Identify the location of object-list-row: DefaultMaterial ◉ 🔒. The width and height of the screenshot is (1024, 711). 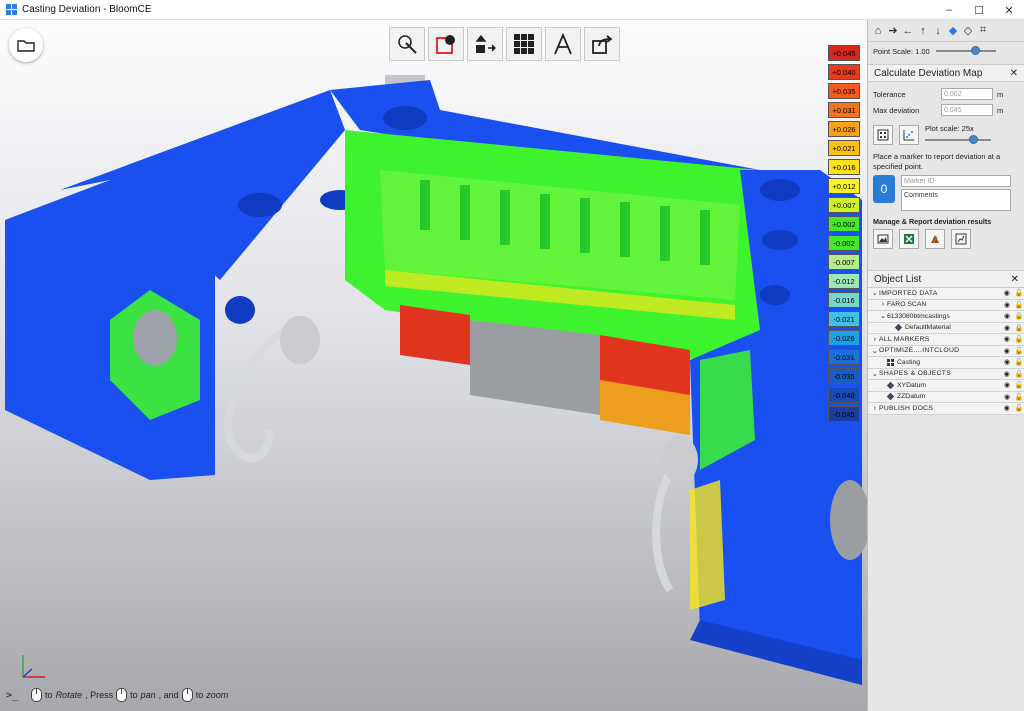
(946, 328).